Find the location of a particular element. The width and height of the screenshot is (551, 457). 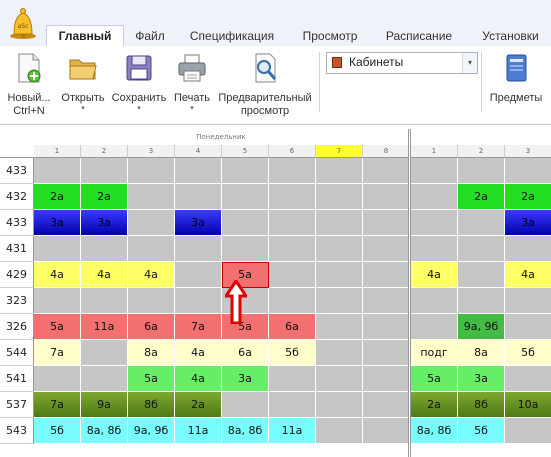

chevron-down-icon: ▾ is located at coordinates (469, 63).